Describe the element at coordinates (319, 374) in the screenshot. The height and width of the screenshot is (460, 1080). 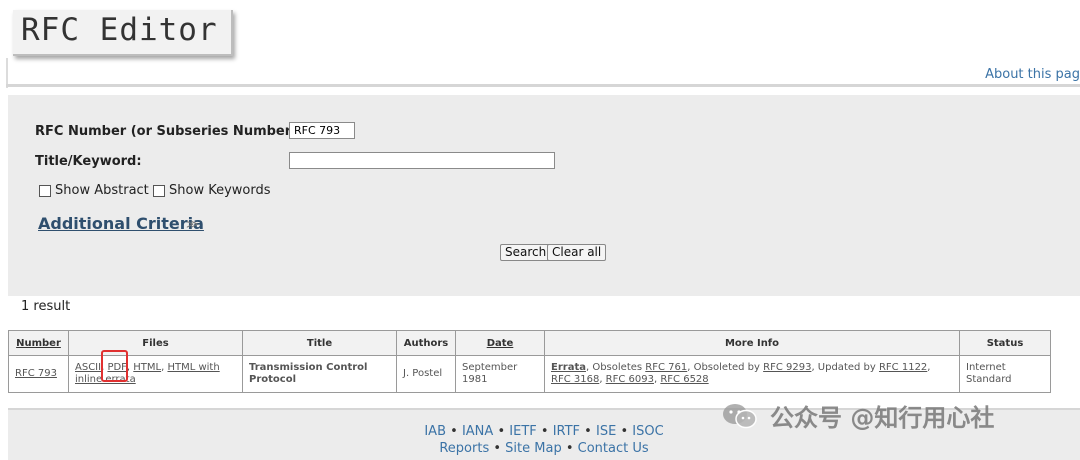
I see `title-cell: Transmission Control Protocol` at that location.